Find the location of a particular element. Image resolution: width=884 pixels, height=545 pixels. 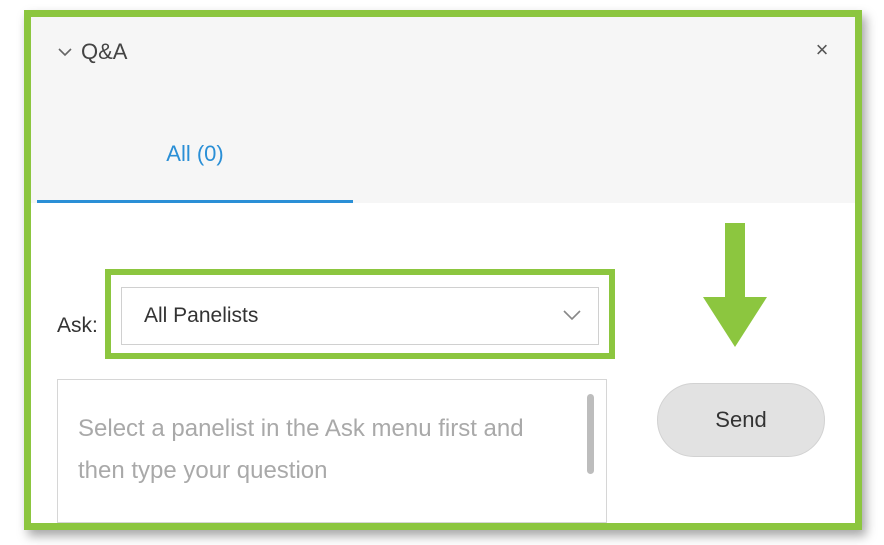

tab-all-label: All (0) is located at coordinates (195, 153).